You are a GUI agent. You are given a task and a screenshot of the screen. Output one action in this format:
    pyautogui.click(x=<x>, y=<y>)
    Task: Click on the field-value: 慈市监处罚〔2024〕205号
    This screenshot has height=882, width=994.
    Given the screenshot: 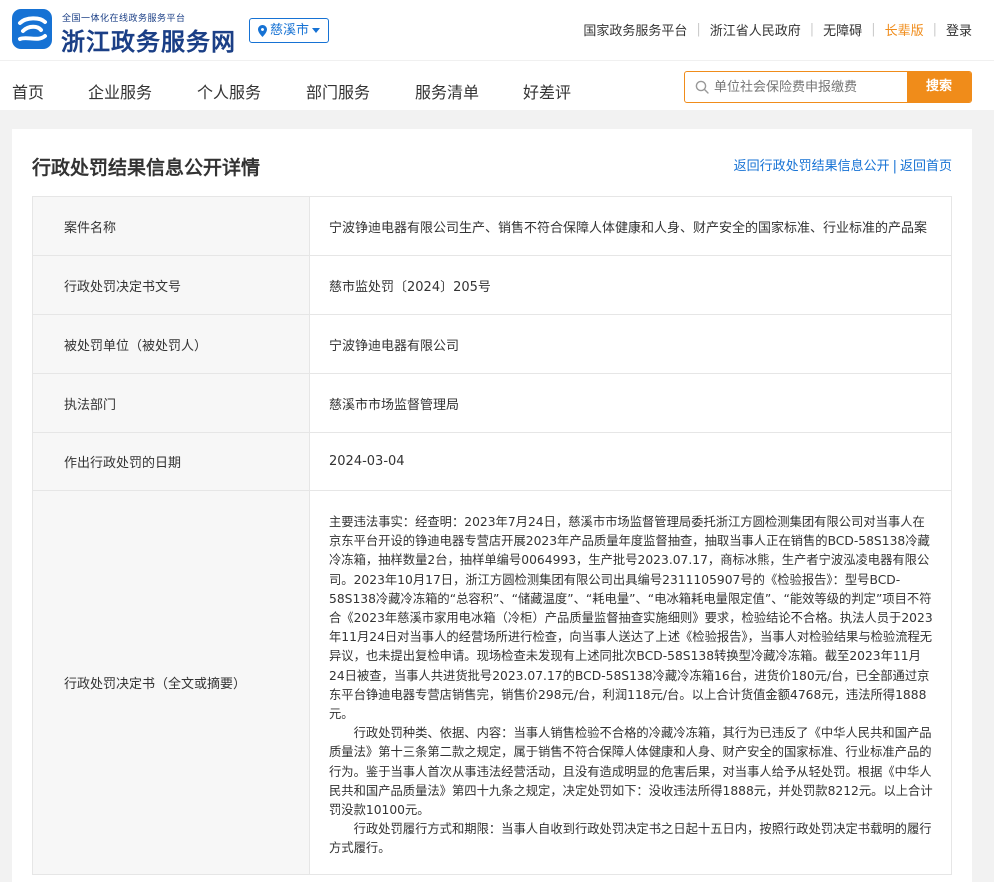 What is the action you would take?
    pyautogui.click(x=630, y=285)
    